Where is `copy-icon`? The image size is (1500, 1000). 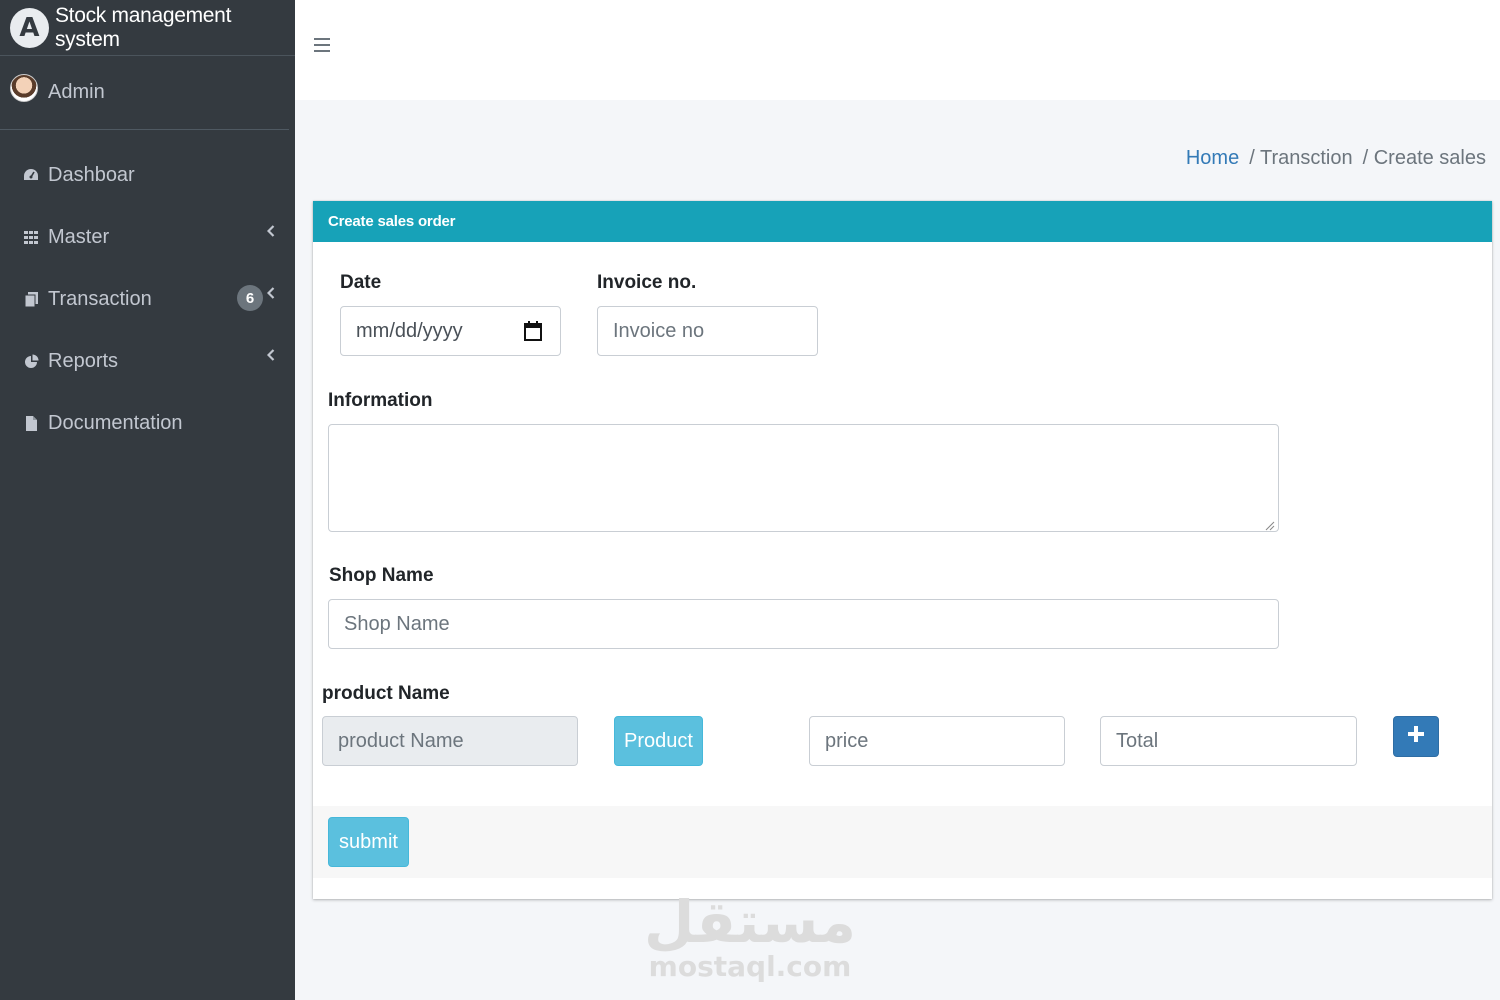
copy-icon is located at coordinates (31, 299).